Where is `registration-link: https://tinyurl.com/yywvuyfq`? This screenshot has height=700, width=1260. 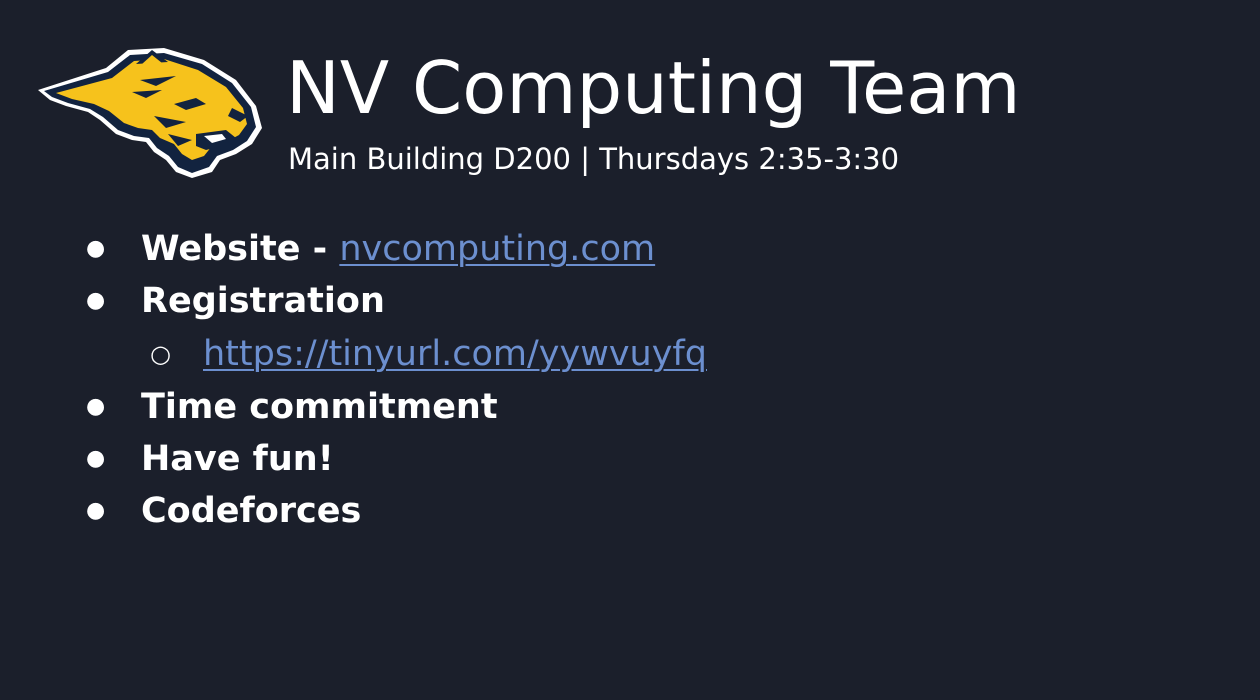 registration-link: https://tinyurl.com/yywvuyfq is located at coordinates (455, 354).